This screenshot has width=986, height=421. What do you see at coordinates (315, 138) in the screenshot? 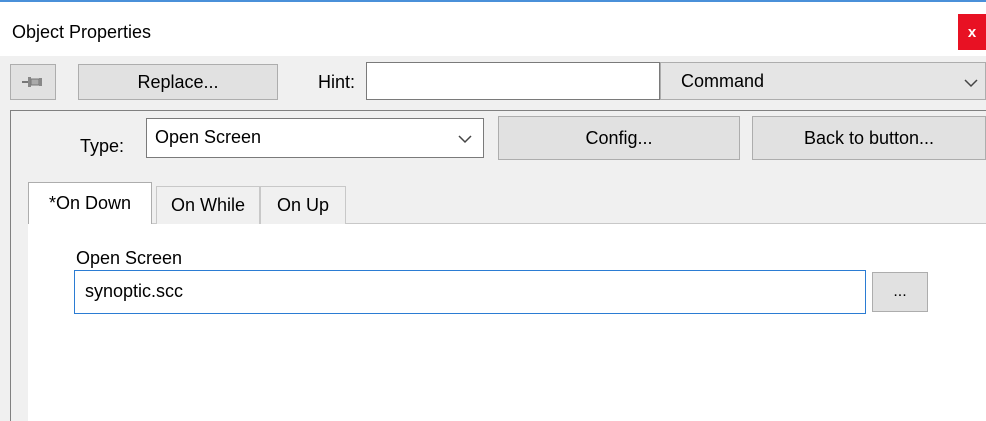
I see `type-dropdown: Open Screen` at bounding box center [315, 138].